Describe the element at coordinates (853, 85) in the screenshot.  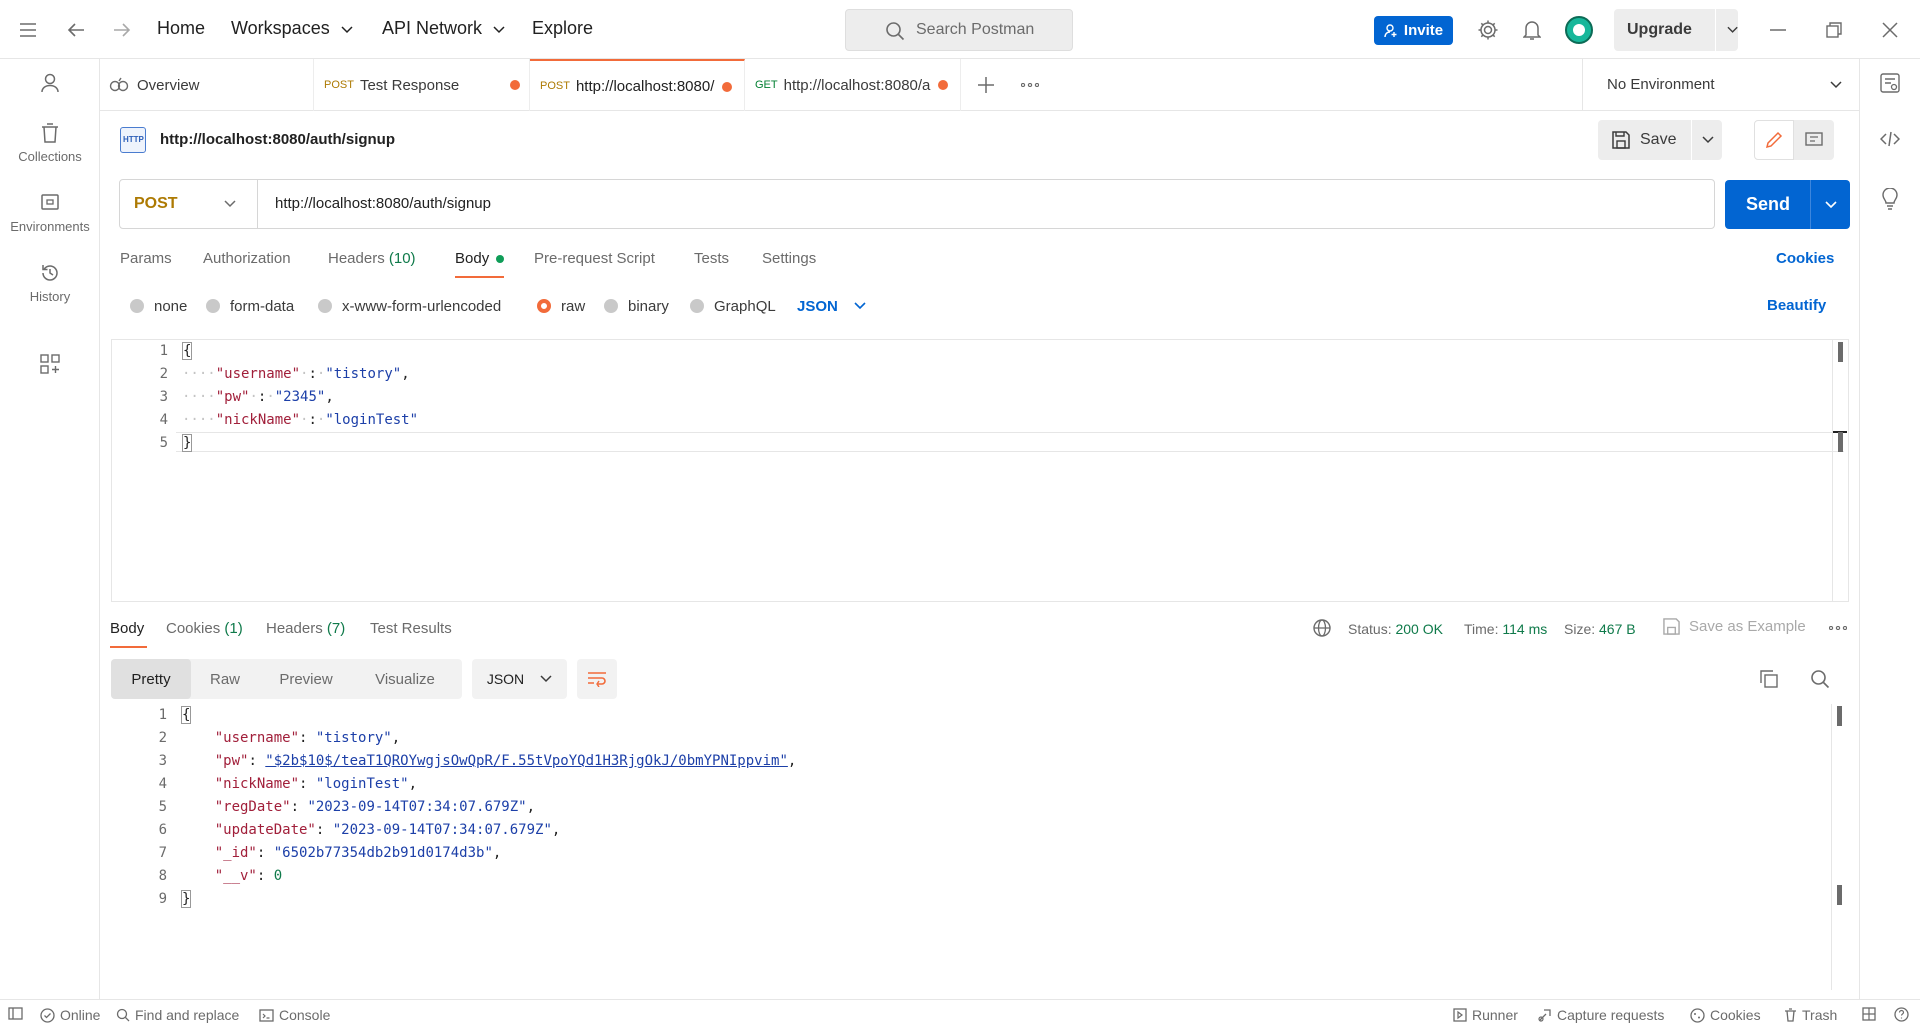
I see `tab-get-request: GET http://localhost:8080/a` at that location.